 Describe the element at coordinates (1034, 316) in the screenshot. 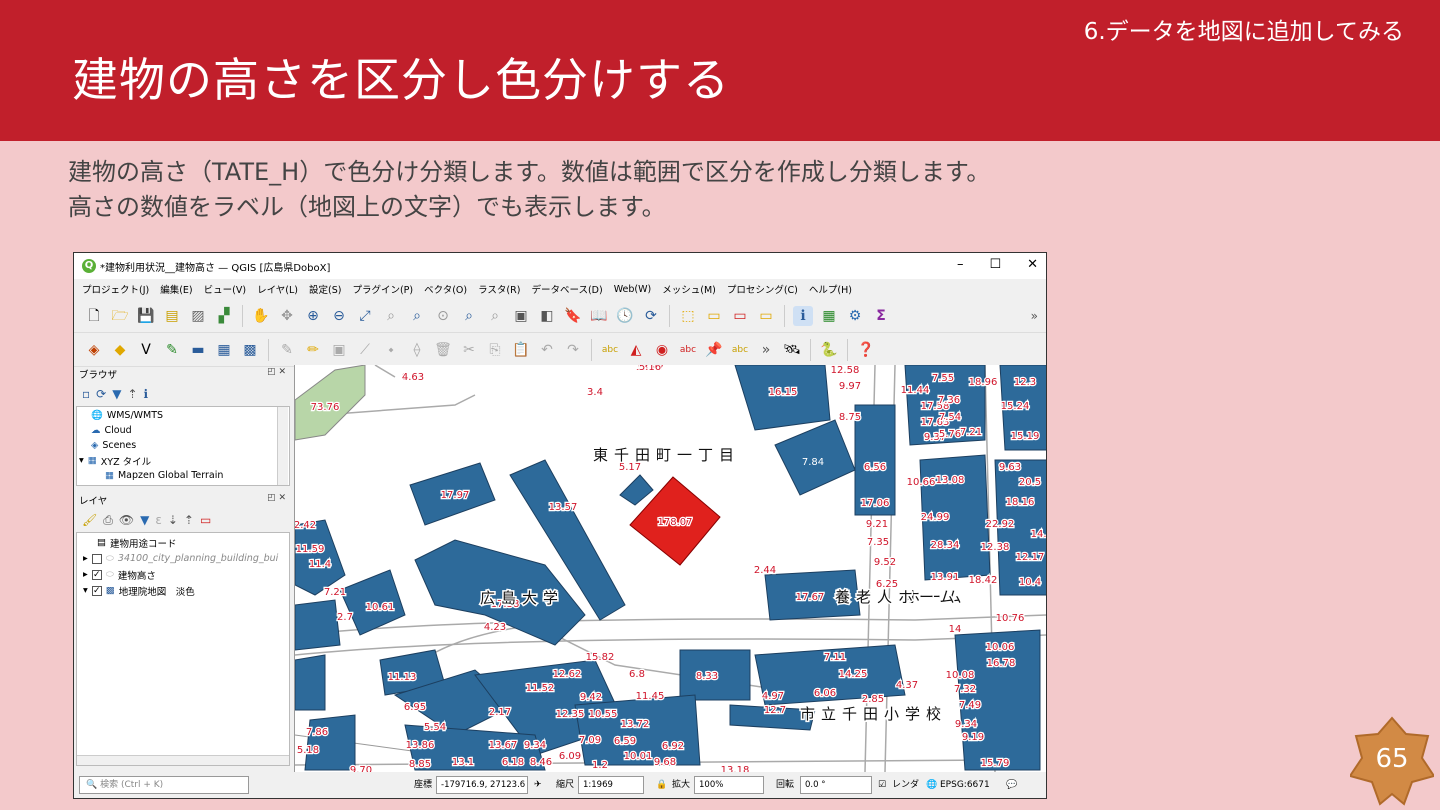

I see `toolbar-overflow-icon: »` at that location.